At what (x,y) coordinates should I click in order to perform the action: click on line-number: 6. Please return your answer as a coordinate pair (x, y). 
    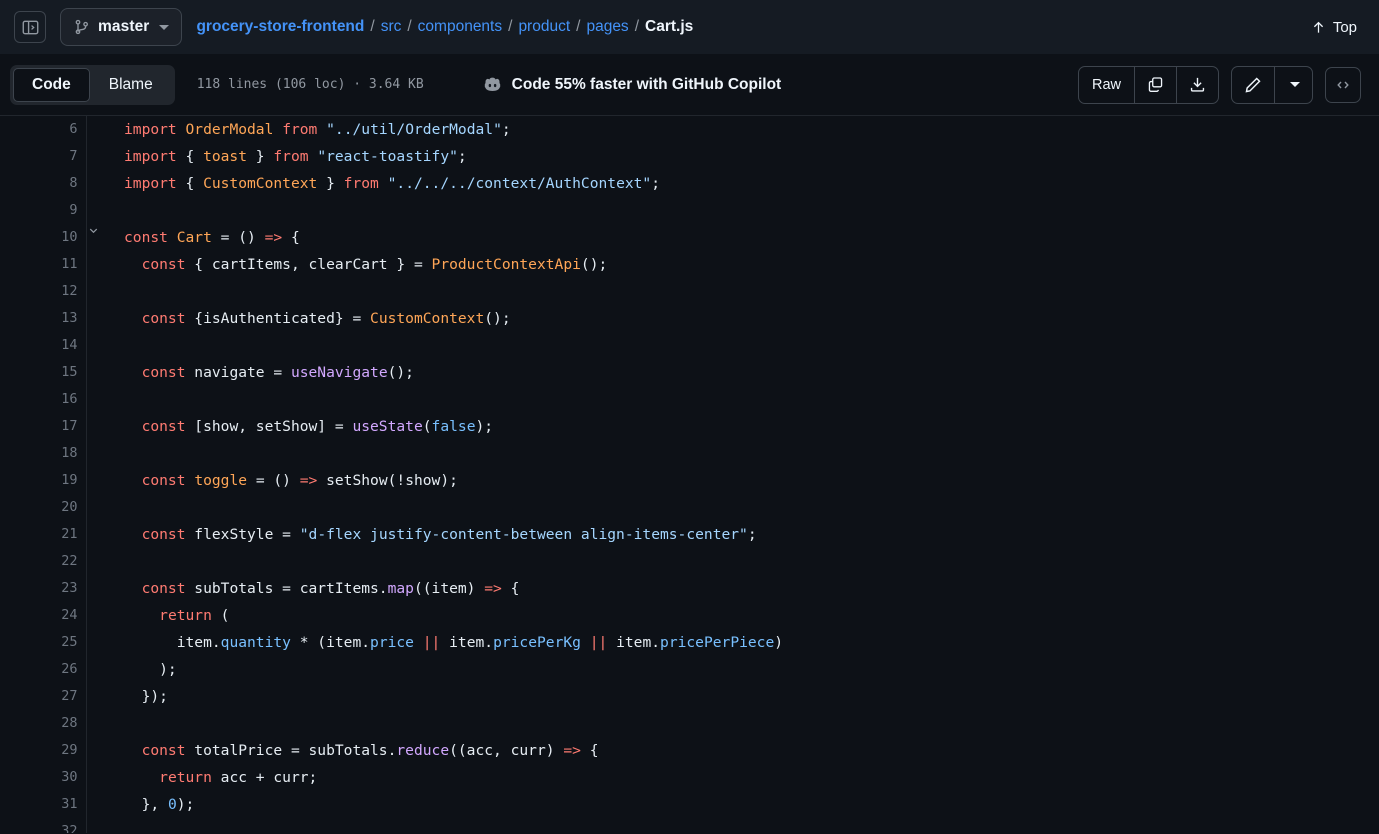
    Looking at the image, I should click on (43, 129).